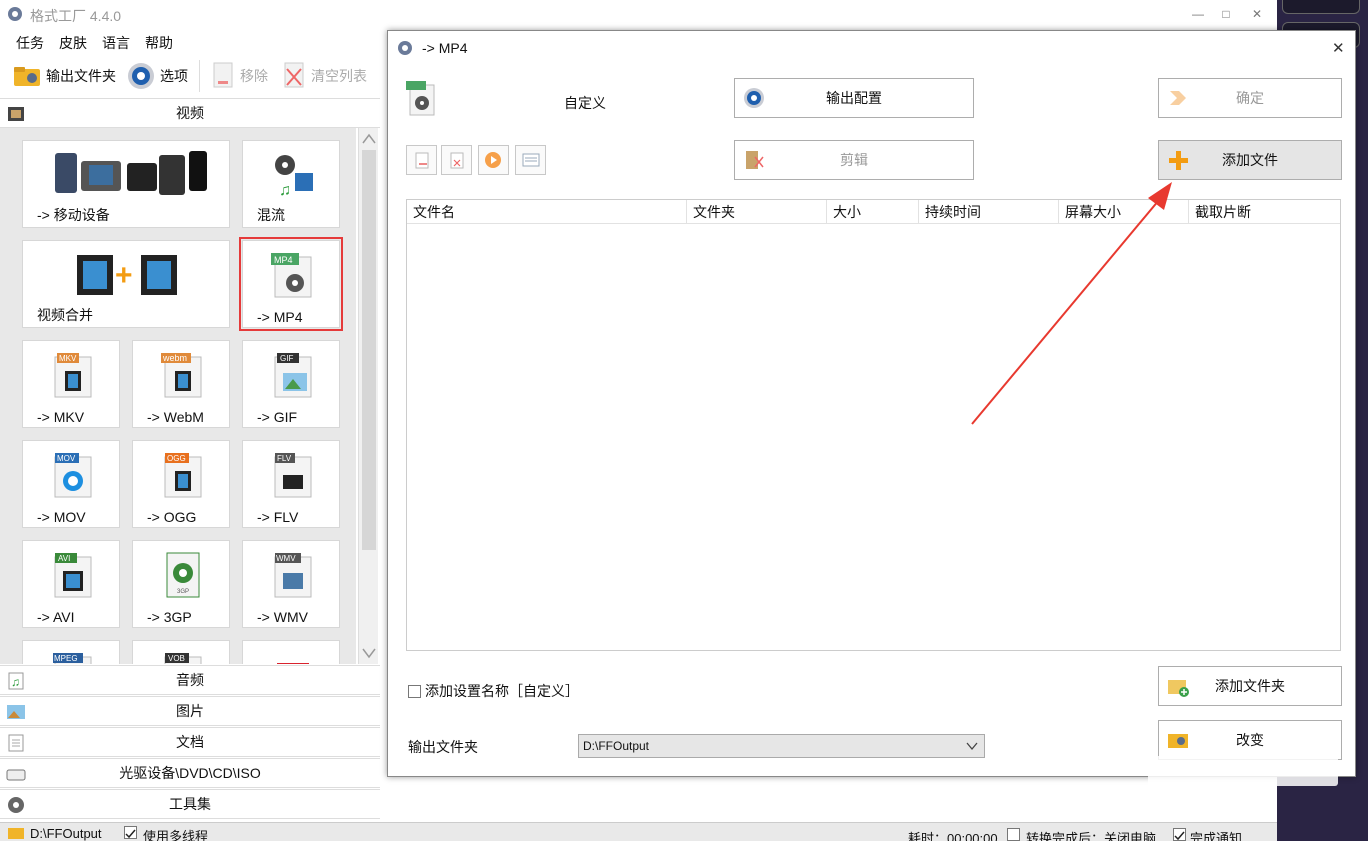 The height and width of the screenshot is (841, 1368). Describe the element at coordinates (68, 358) in the screenshot. I see `svg-text: MKV` at that location.